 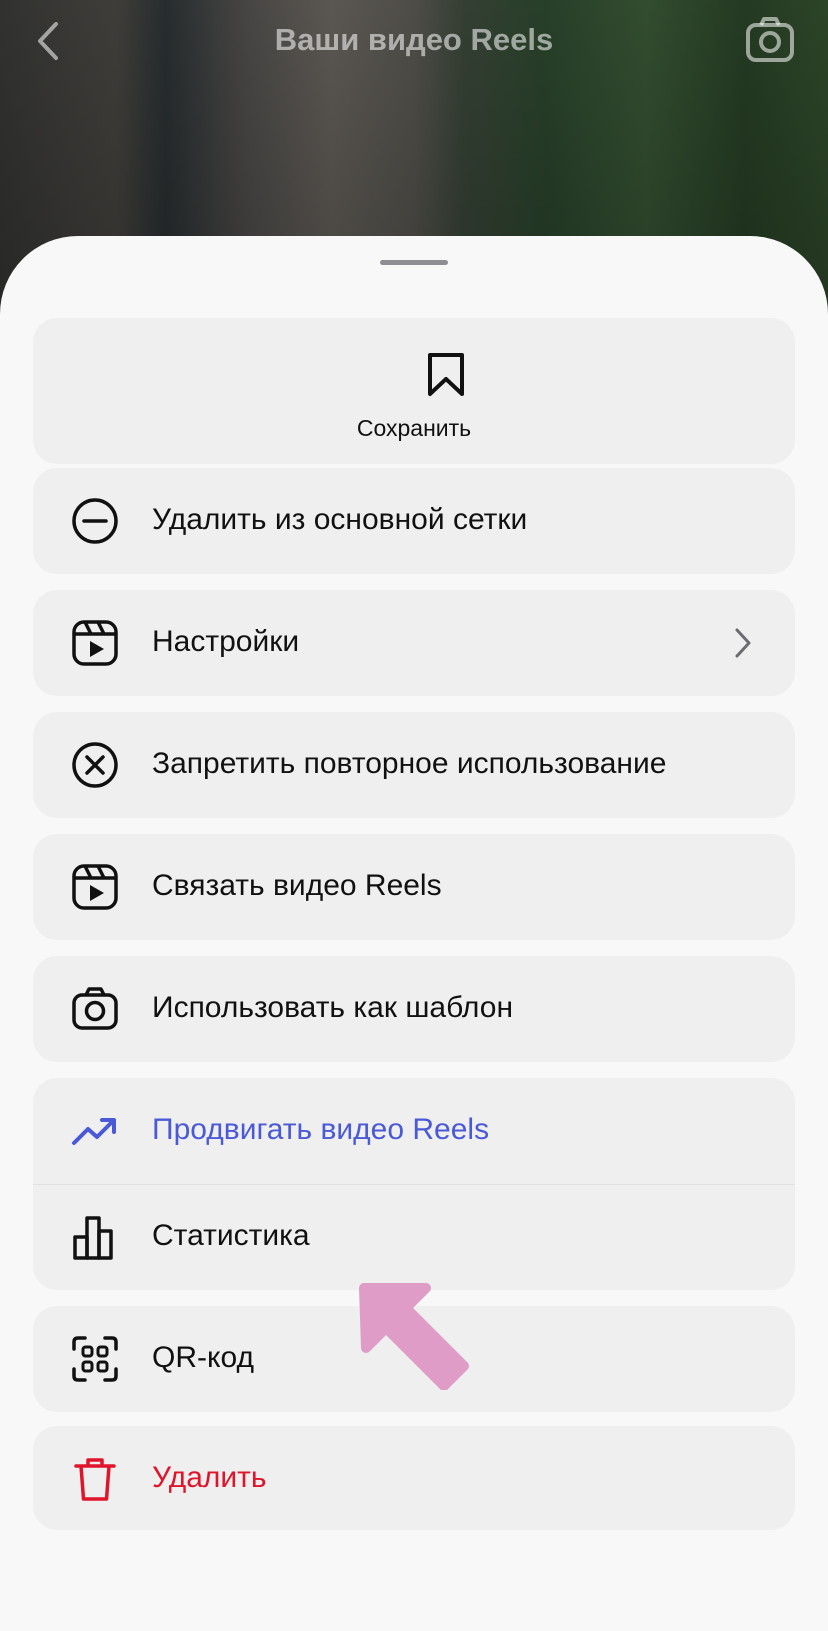 What do you see at coordinates (297, 885) in the screenshot?
I see `link-reels-label: Связать видео Reels` at bounding box center [297, 885].